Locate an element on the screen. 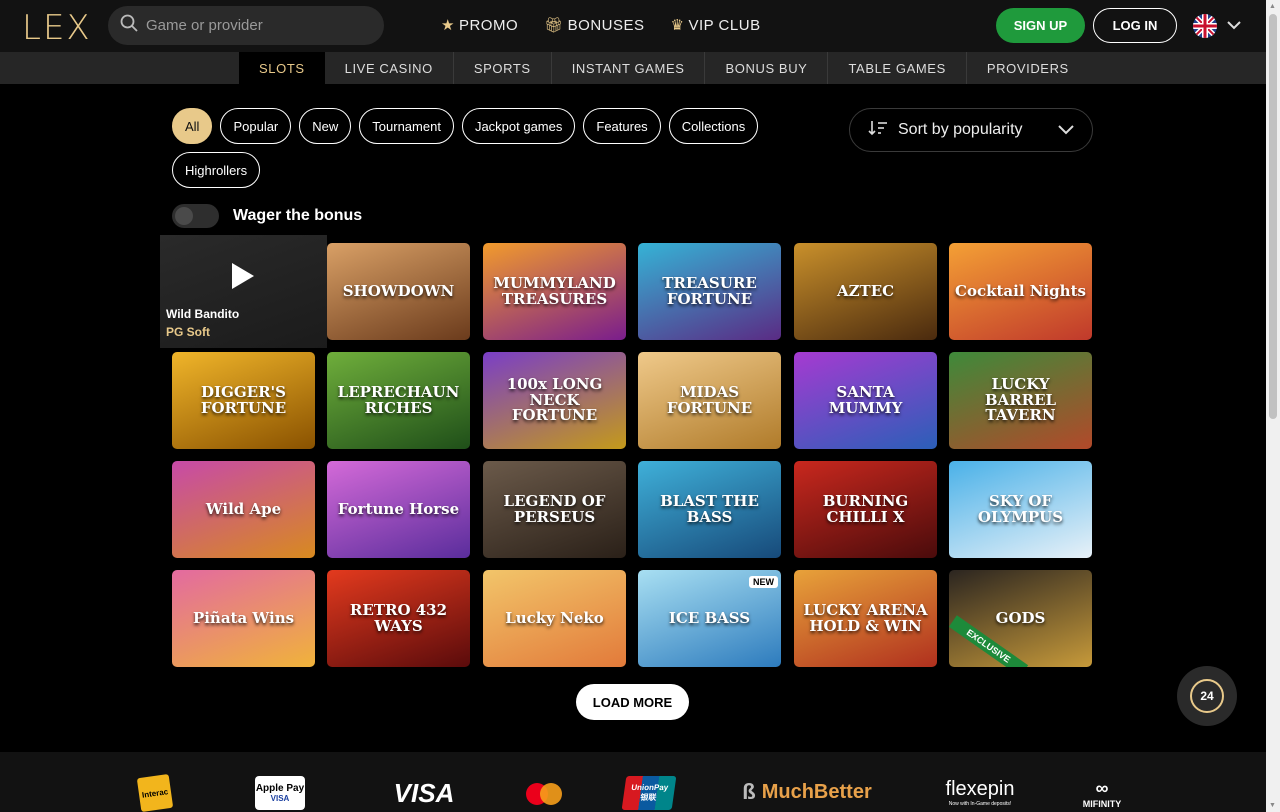 This screenshot has width=1280, height=812. tab-instant-games: INSTANT GAMES is located at coordinates (629, 68).